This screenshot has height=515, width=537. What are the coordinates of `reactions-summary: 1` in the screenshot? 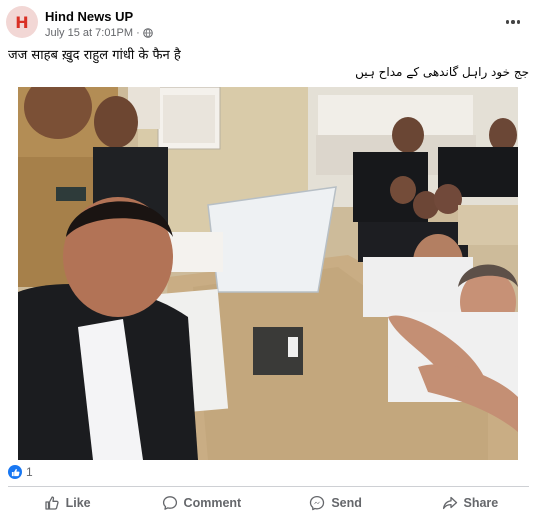 It's located at (20, 472).